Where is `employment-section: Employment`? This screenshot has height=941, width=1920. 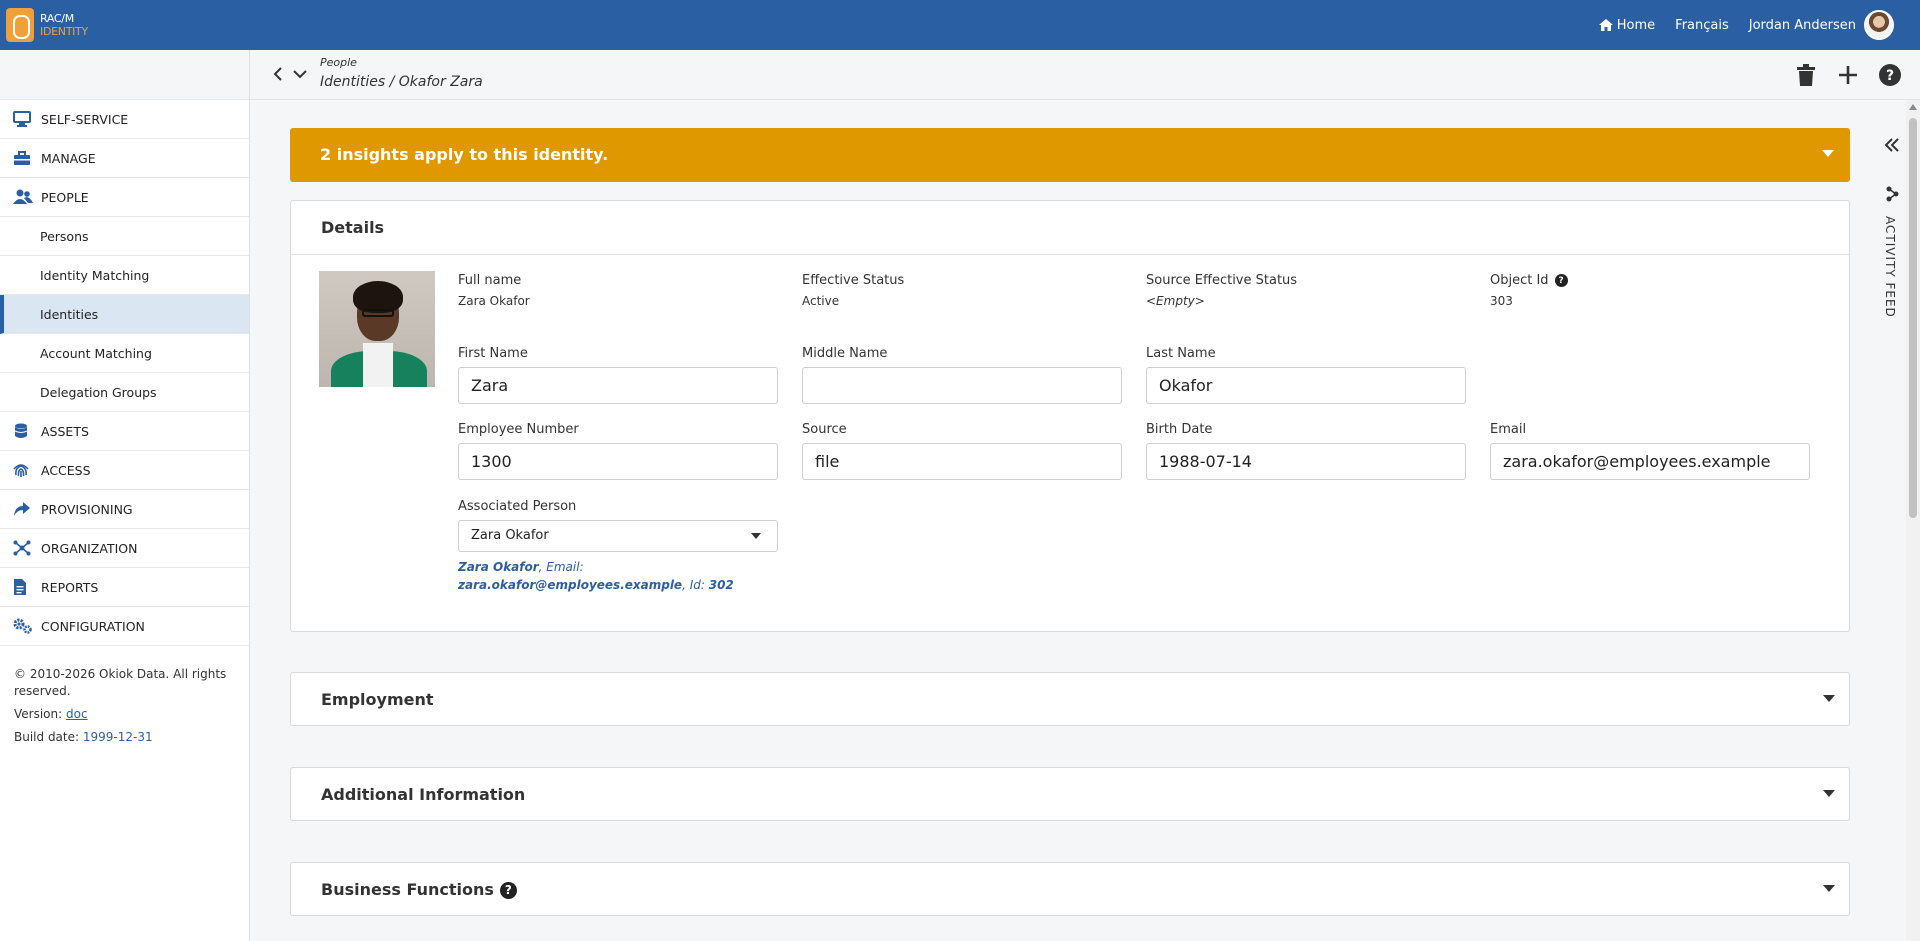
employment-section: Employment is located at coordinates (1070, 699).